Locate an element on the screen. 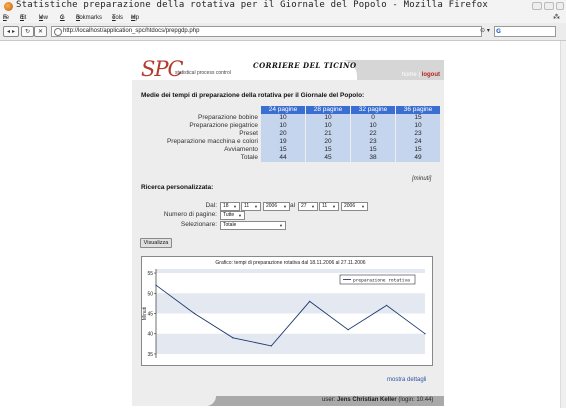 This screenshot has width=566, height=408. from-month-select: 11 ▼ is located at coordinates (251, 206).